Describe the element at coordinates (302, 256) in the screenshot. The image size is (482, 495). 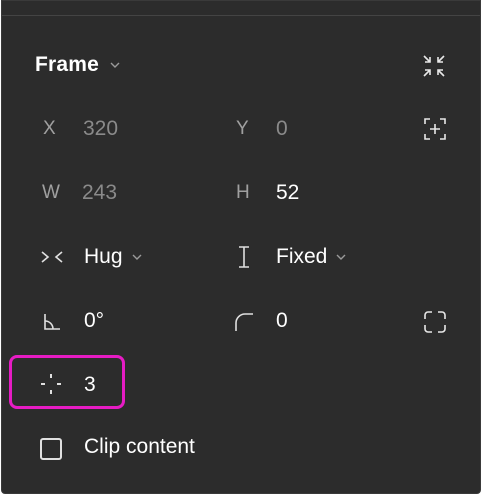
I see `vertical-resizing-value: Fixed` at that location.